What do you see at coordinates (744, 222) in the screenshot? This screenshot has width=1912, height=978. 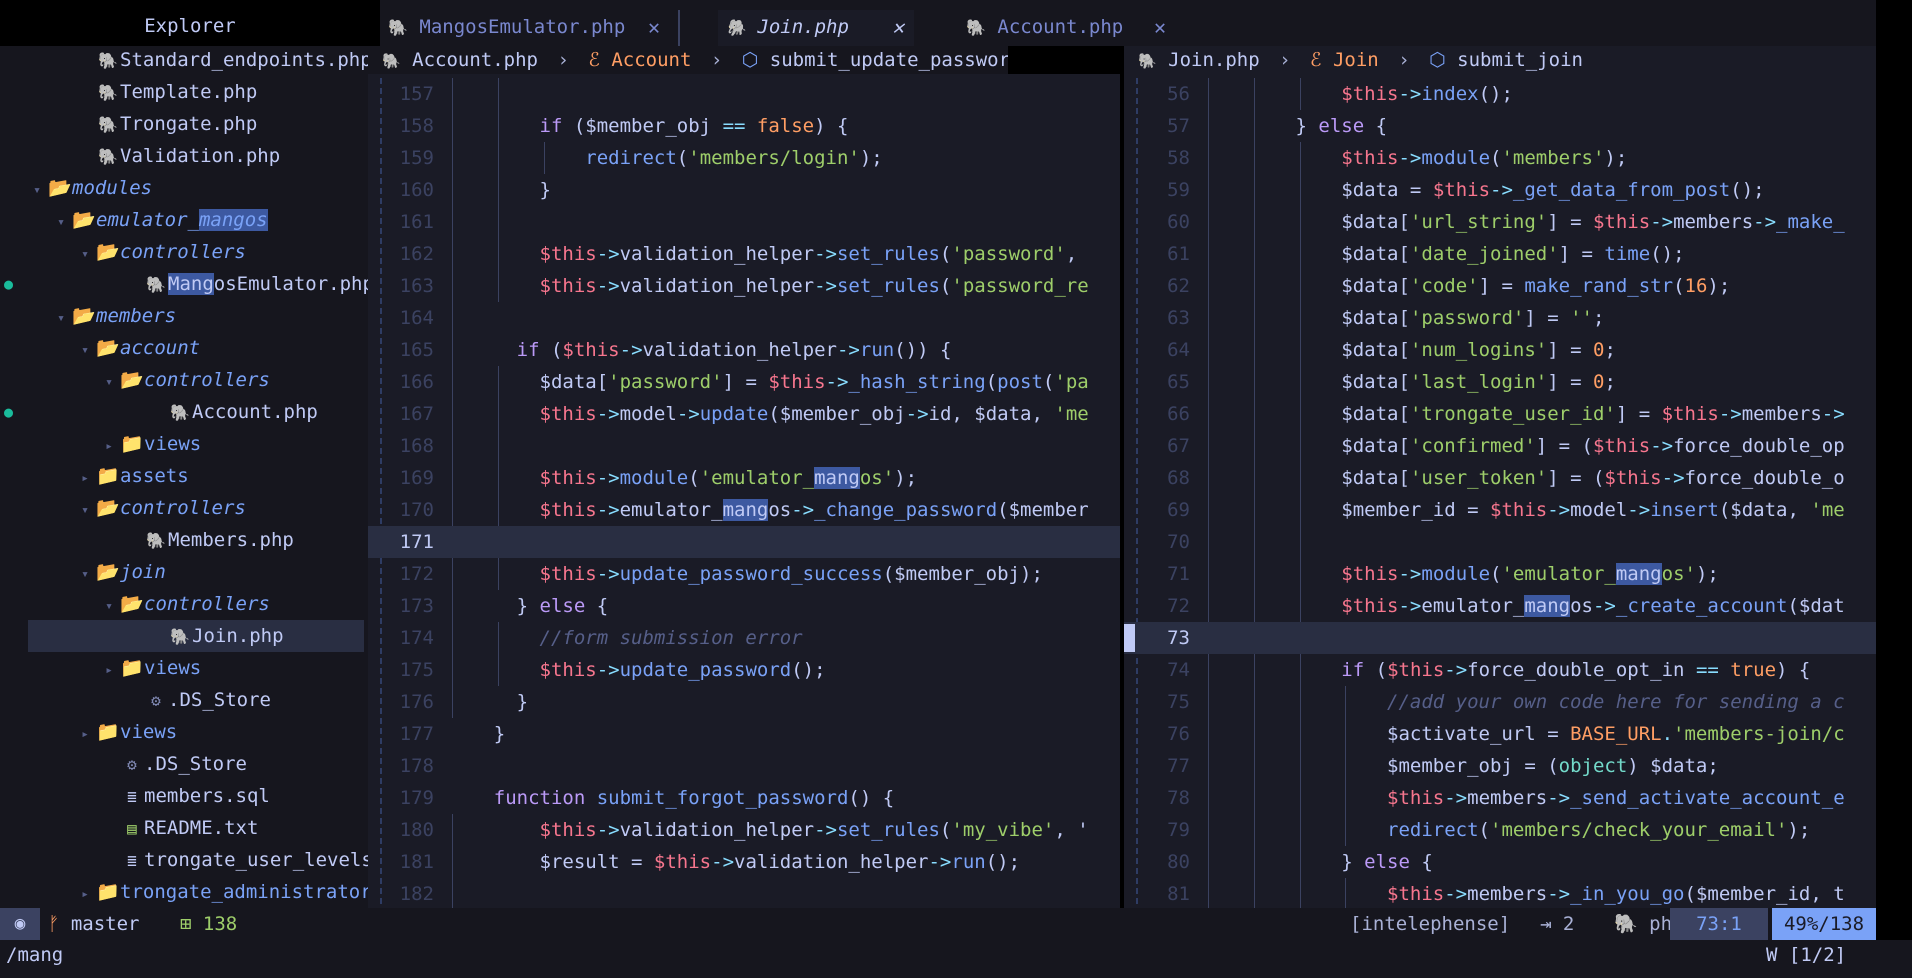 I see `code-line: 161` at bounding box center [744, 222].